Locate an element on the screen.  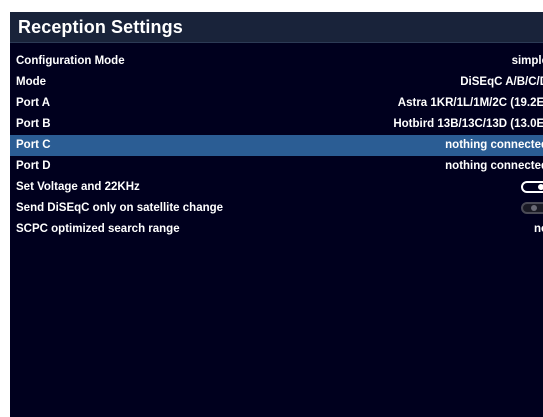
toggle-switch-off is located at coordinates (532, 208).